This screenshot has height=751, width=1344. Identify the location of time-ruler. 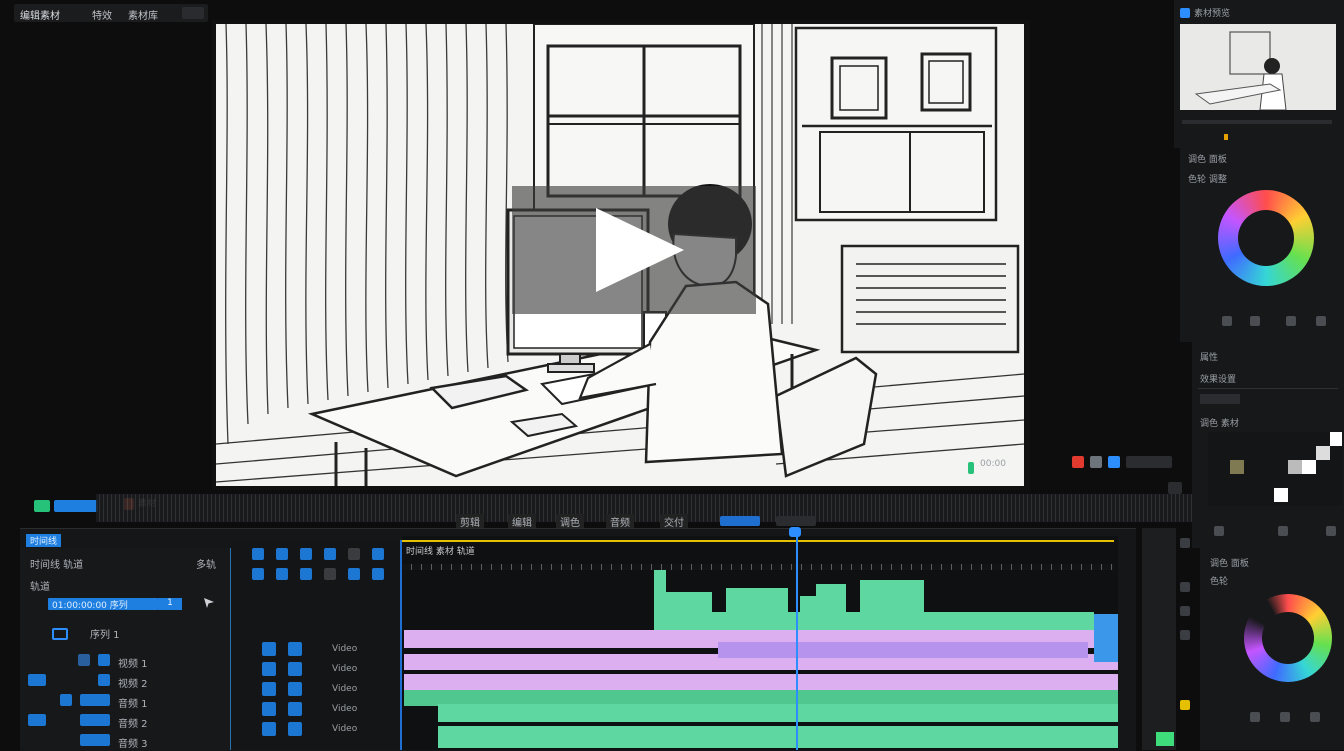
(758, 558).